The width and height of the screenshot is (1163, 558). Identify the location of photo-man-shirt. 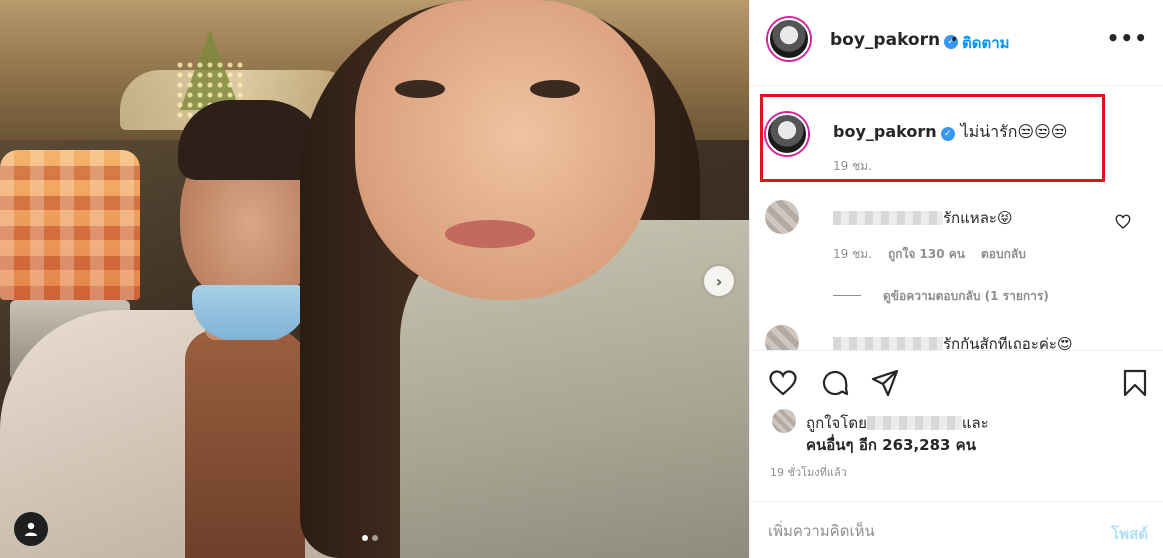
(245, 444).